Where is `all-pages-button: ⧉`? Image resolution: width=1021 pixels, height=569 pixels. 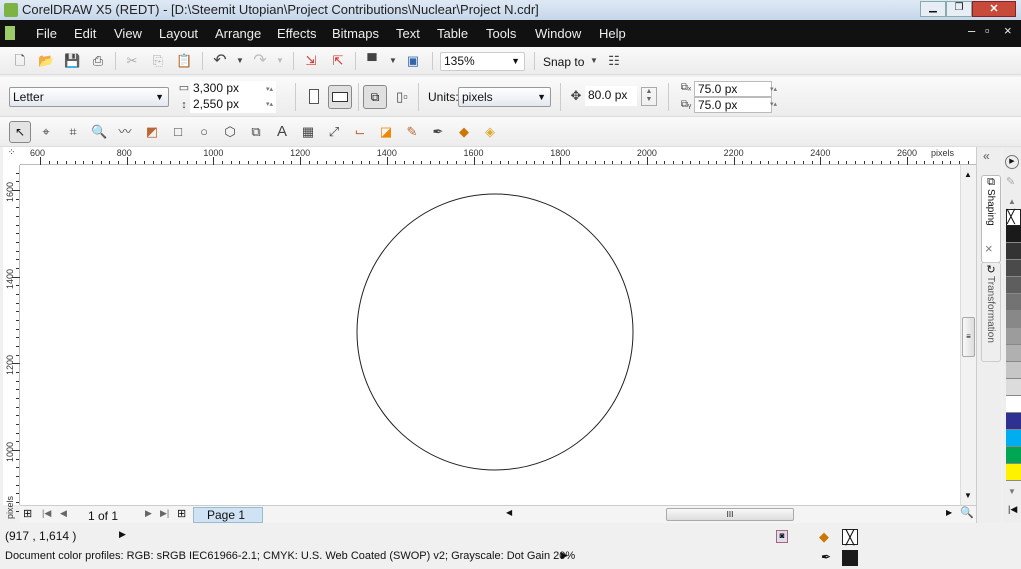
all-pages-button: ⧉ is located at coordinates (375, 97).